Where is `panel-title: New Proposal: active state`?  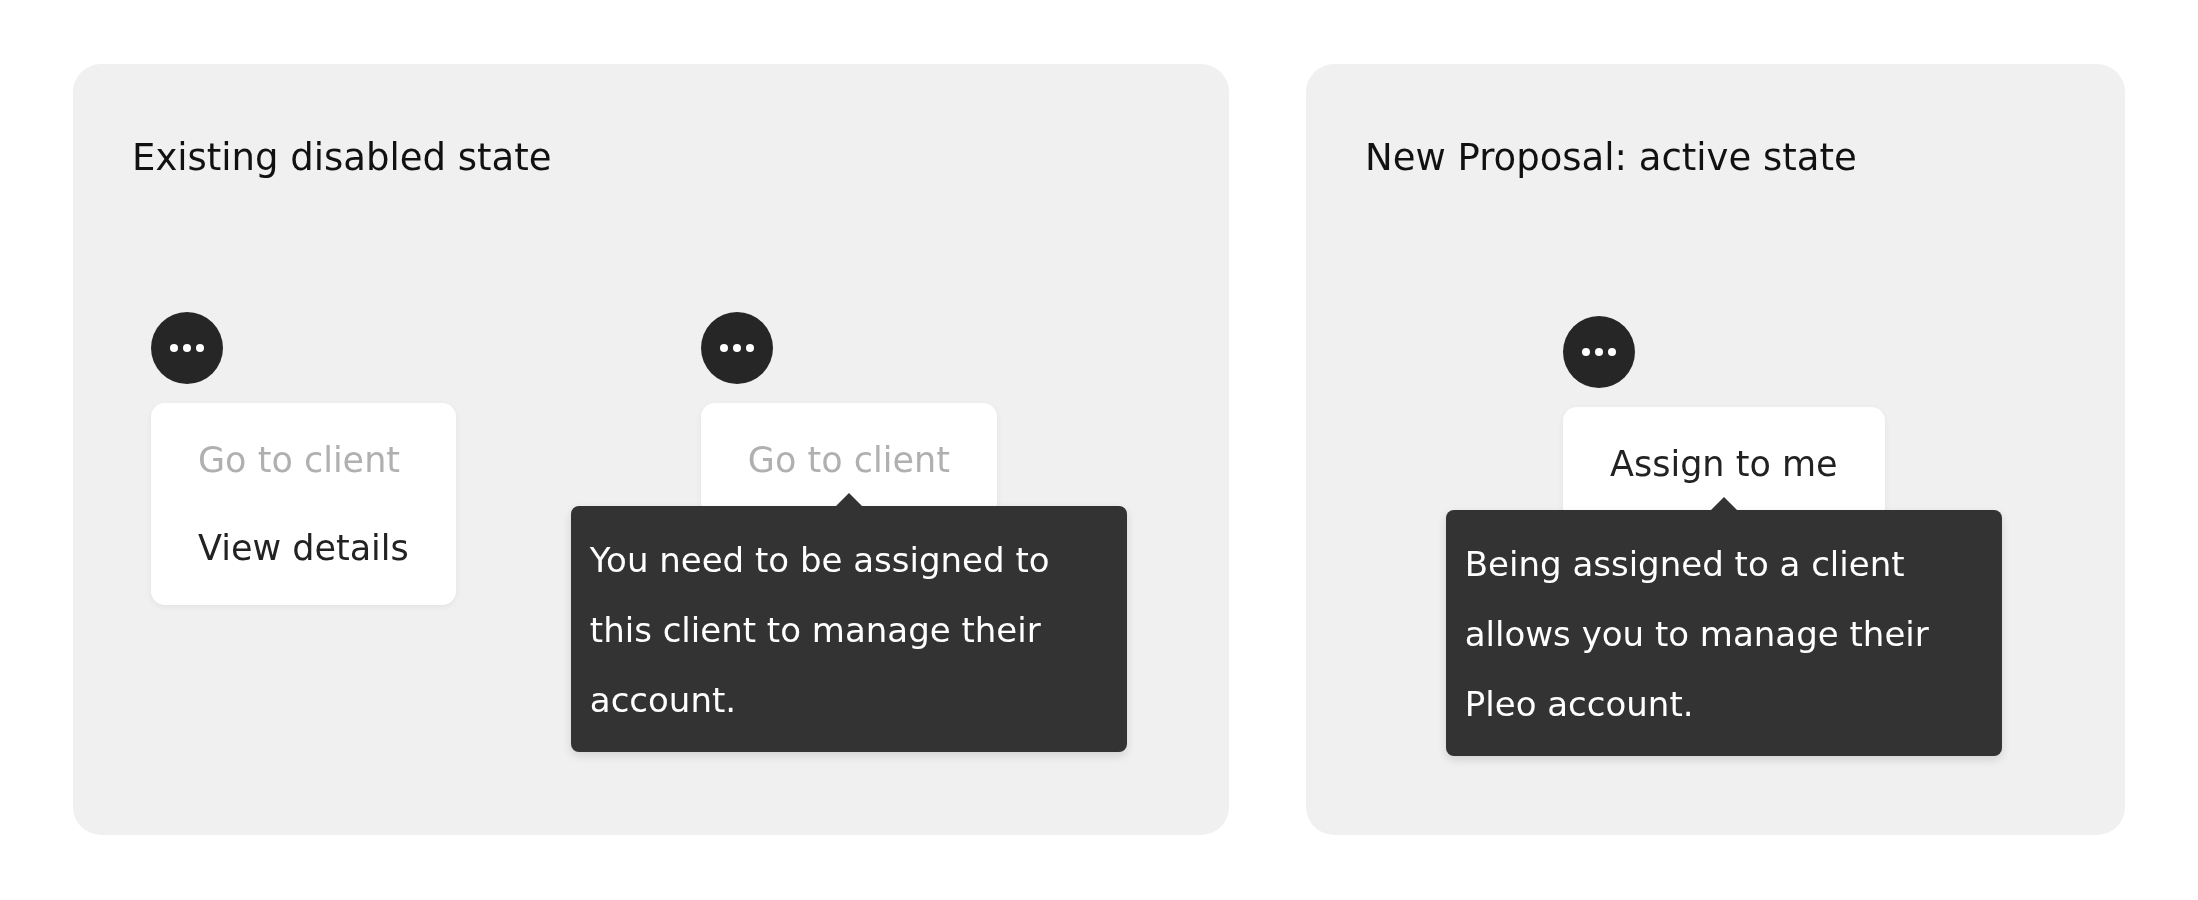 panel-title: New Proposal: active state is located at coordinates (1611, 158).